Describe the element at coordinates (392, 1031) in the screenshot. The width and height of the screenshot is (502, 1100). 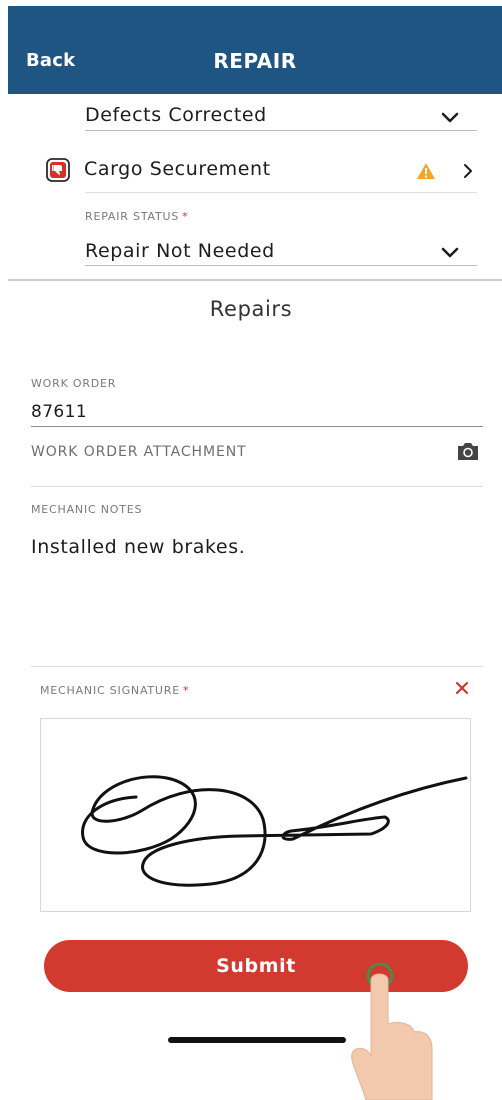
I see `tap-hand-icon` at that location.